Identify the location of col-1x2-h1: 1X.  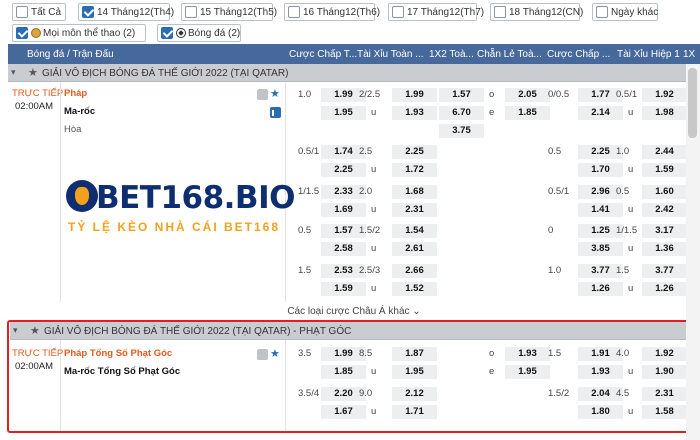
(689, 54).